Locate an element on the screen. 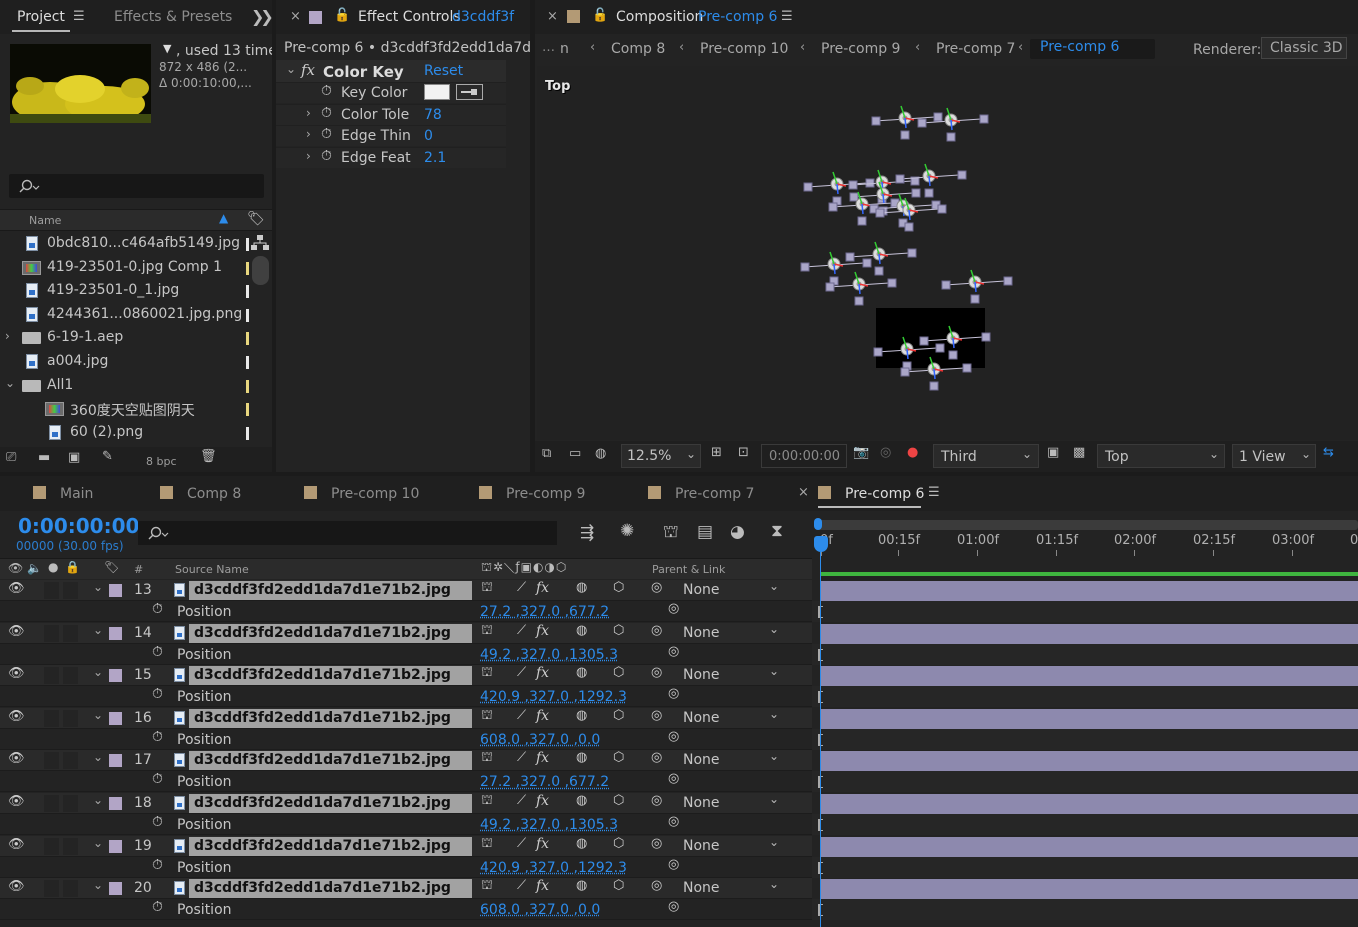 Image resolution: width=1358 pixels, height=927 pixels. monitor-icon: ▭ is located at coordinates (575, 453).